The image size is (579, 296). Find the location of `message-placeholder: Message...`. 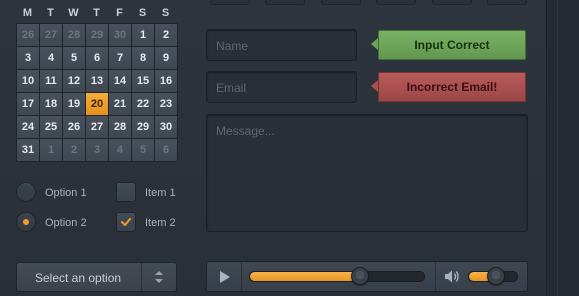

message-placeholder: Message... is located at coordinates (245, 131).